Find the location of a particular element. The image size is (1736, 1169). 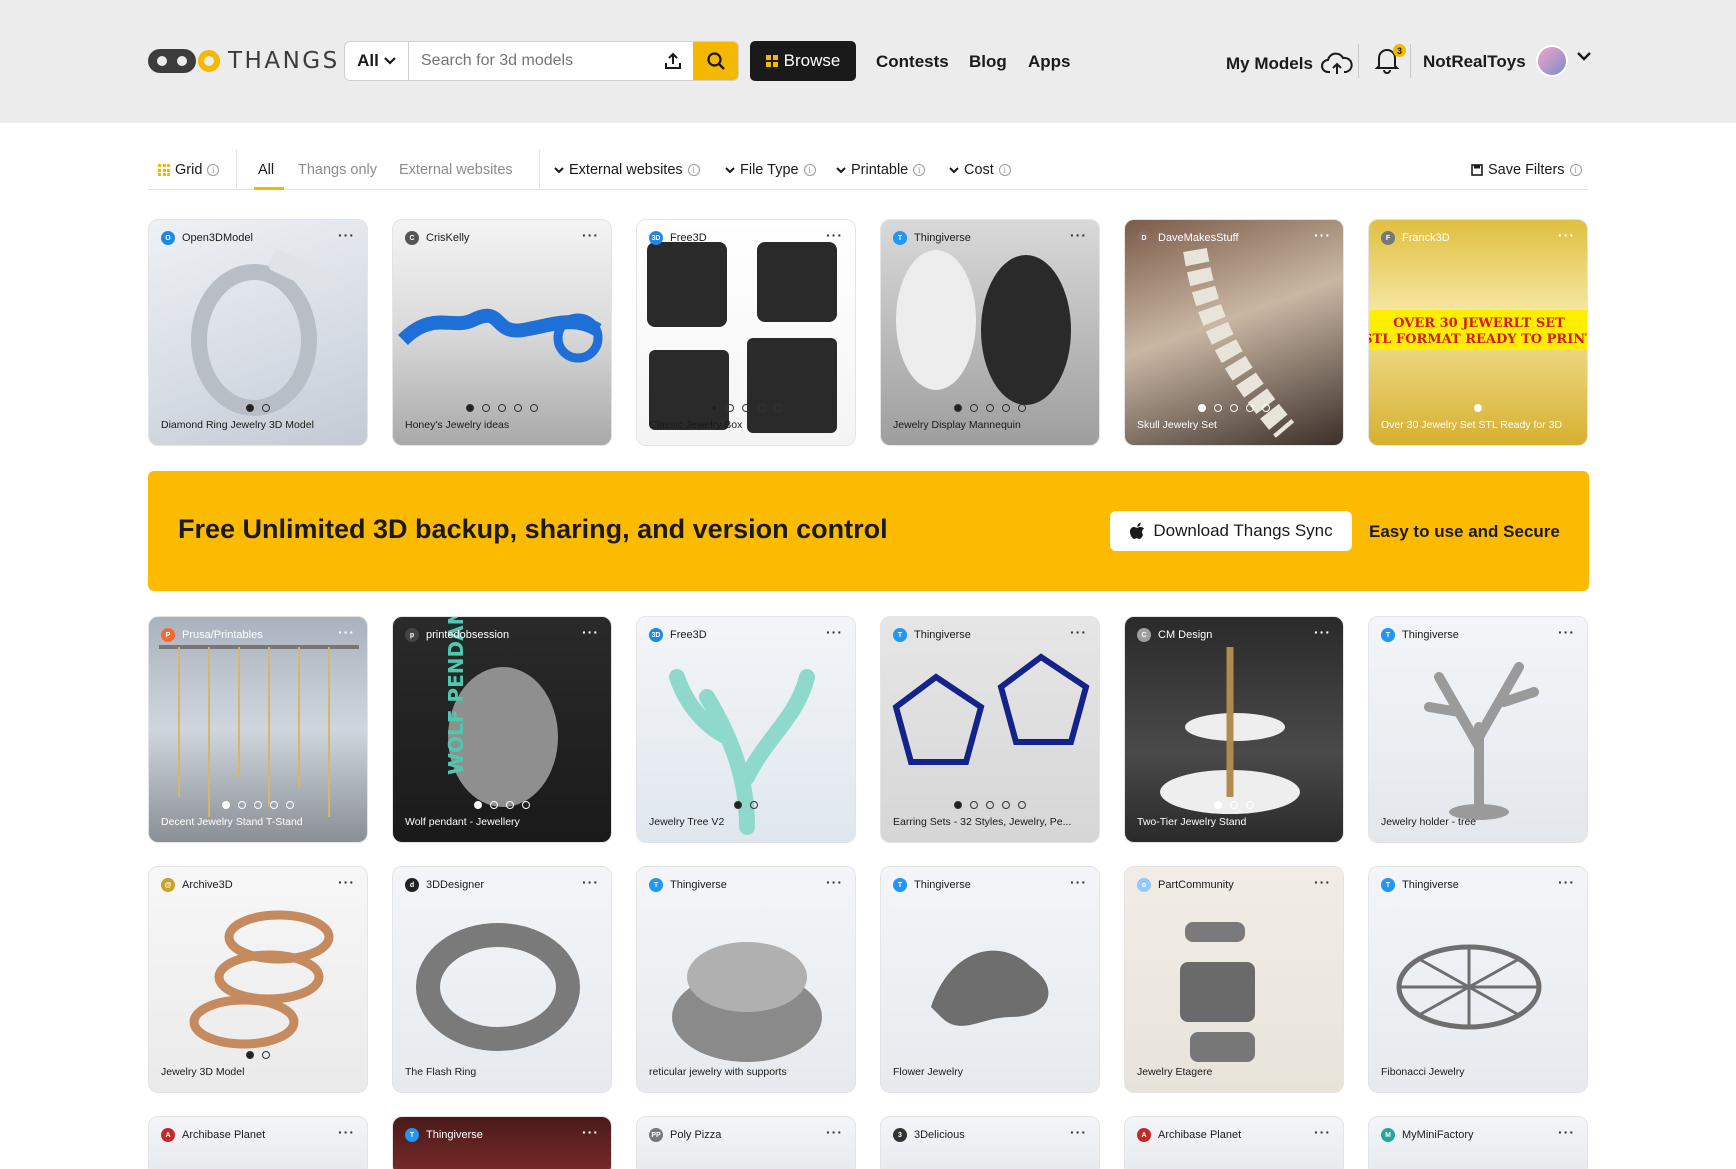

model-card: A Archibase Planet ··· is located at coordinates (258, 1142).